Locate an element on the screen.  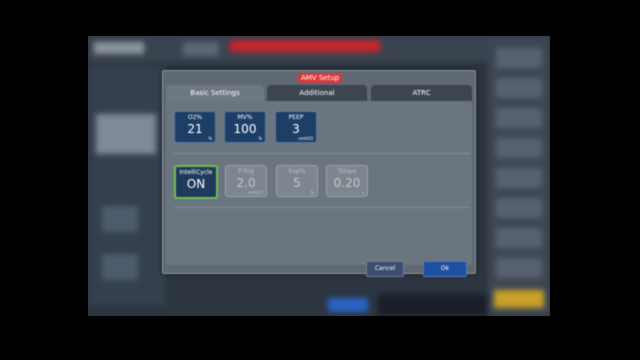
tslope-unit: s is located at coordinates (362, 192).